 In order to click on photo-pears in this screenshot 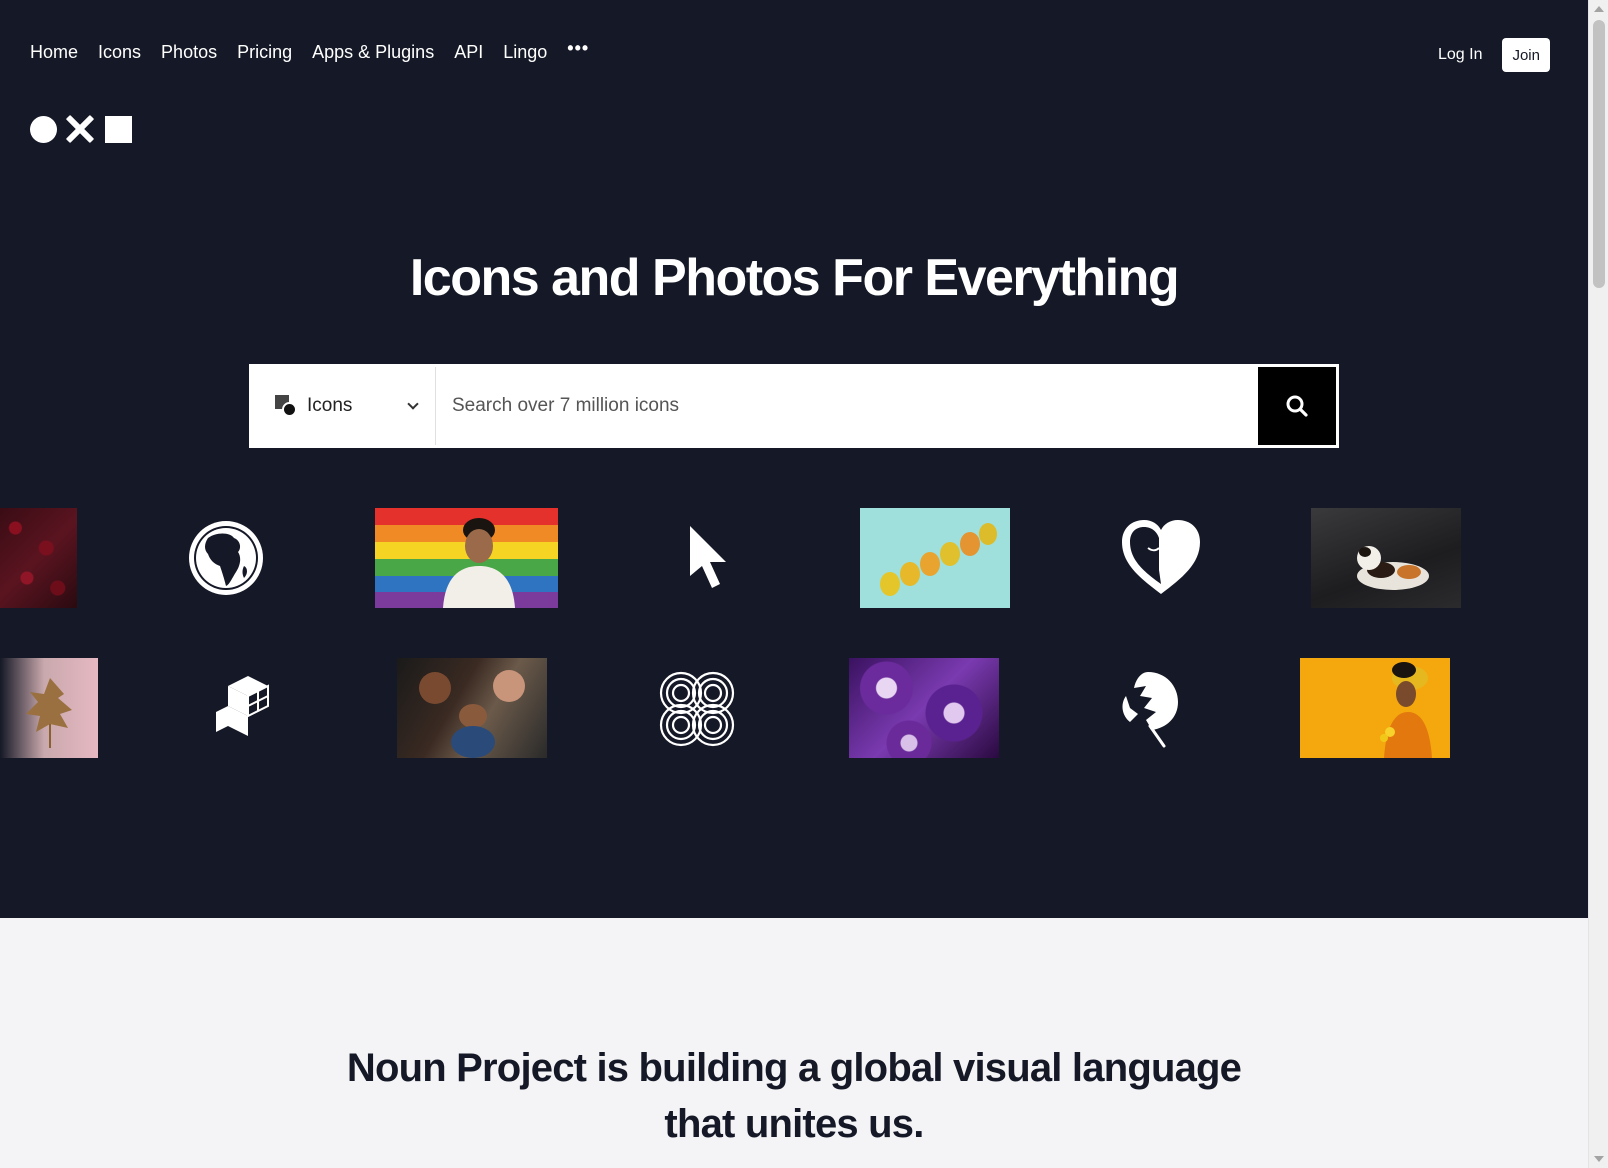, I will do `click(935, 558)`.